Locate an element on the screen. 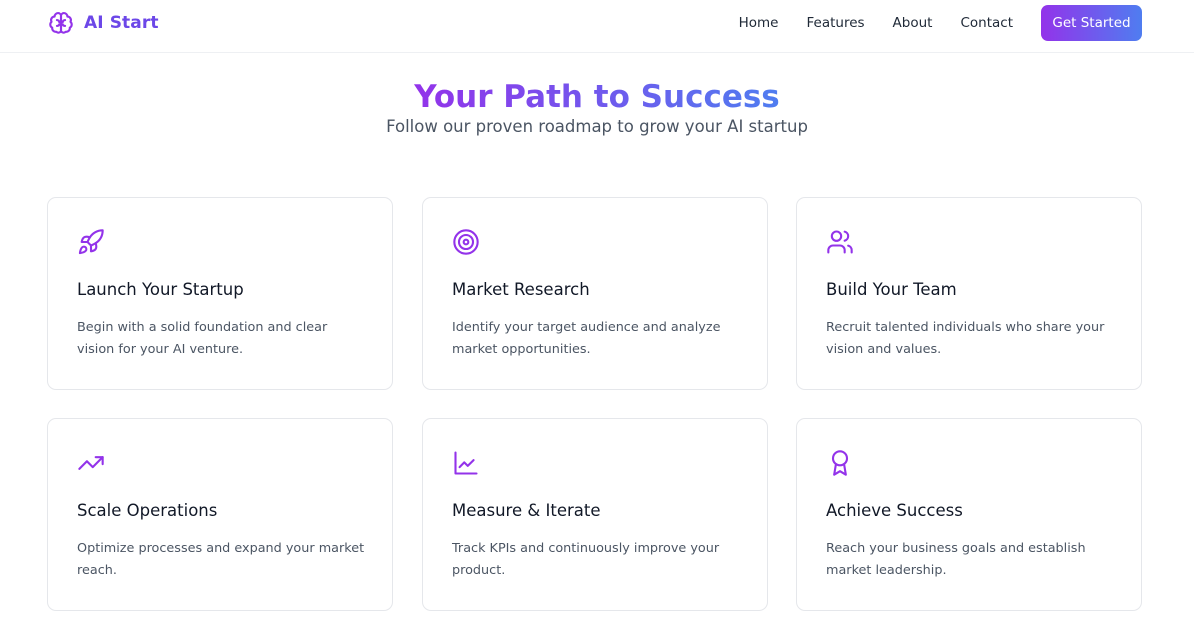  nav-links: Home Features About Contact Get Started is located at coordinates (940, 23).